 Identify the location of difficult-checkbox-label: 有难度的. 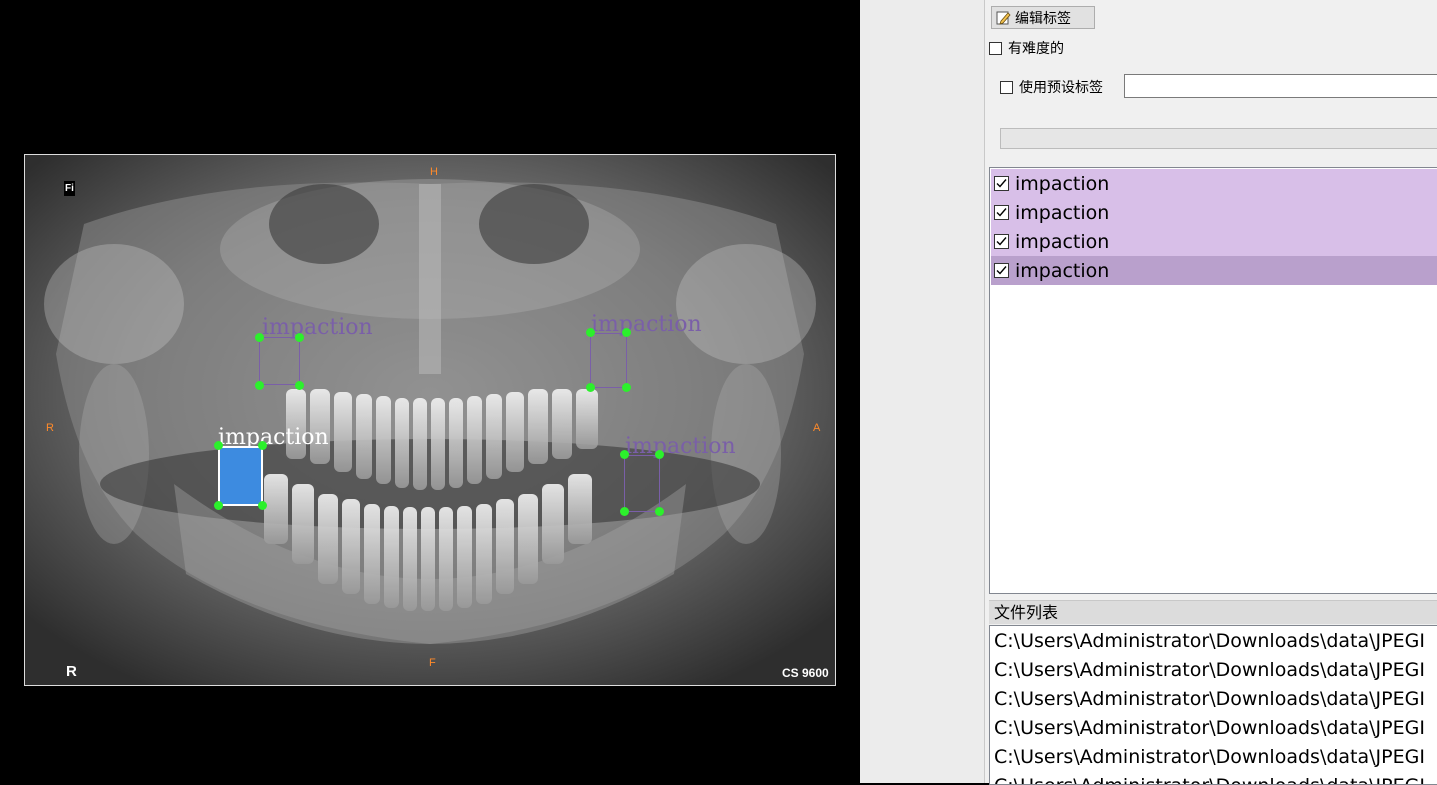
(1036, 49).